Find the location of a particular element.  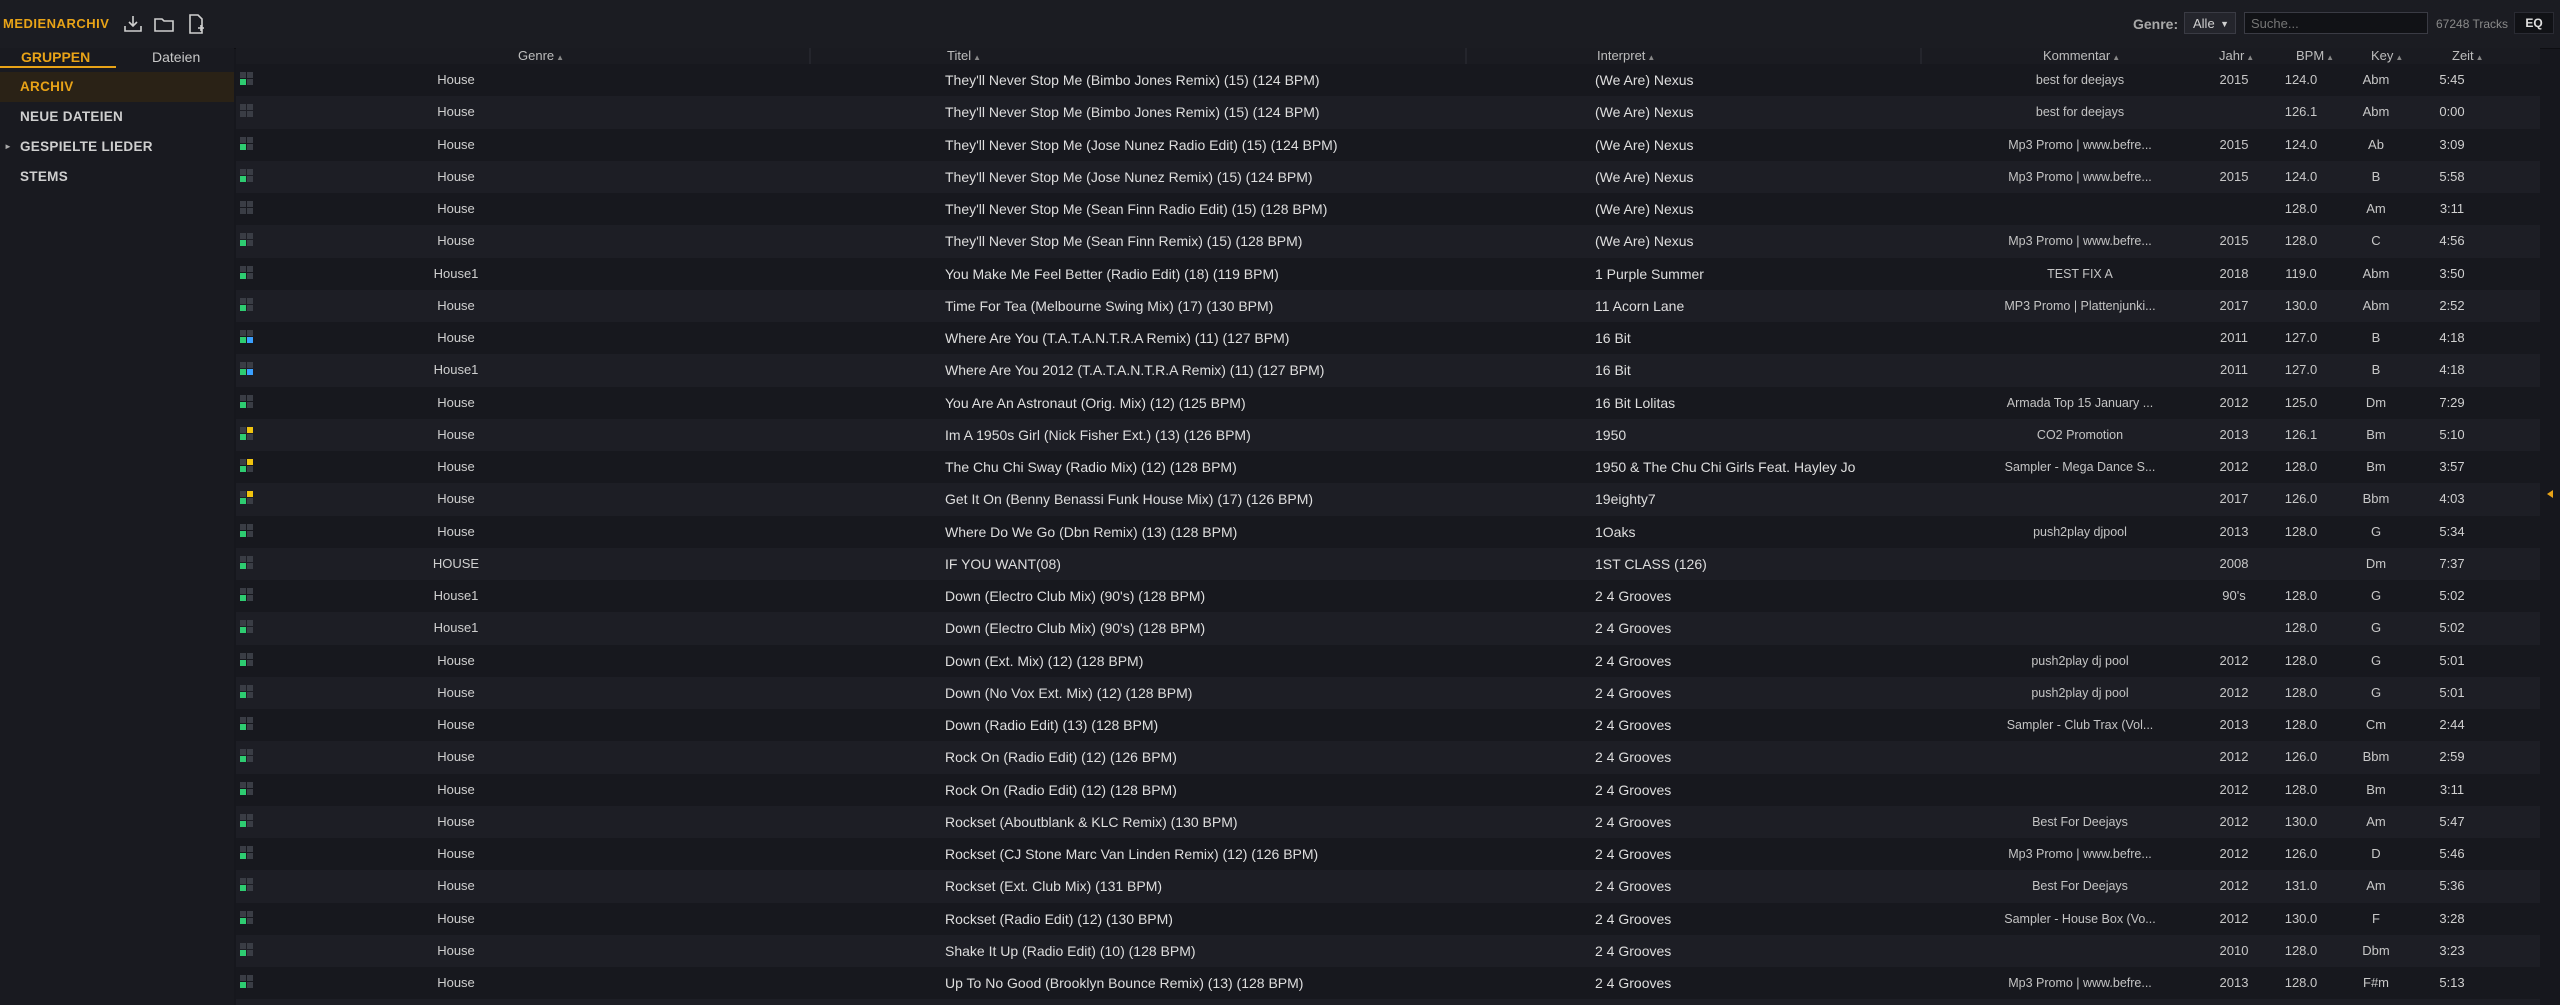

sort-arrow-icon: ▲ is located at coordinates (1651, 57).